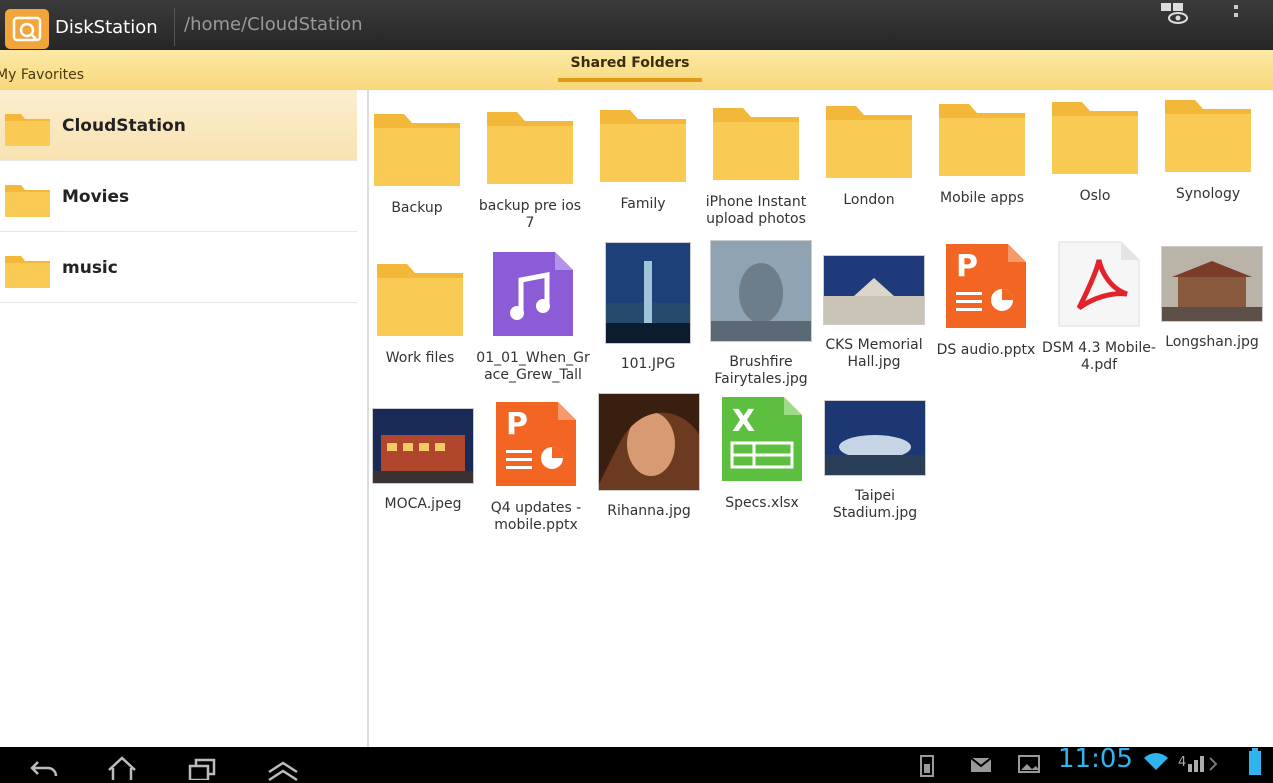  What do you see at coordinates (1099, 356) in the screenshot?
I see `file-label: DSM 4.3 Mobile-4.pdf` at bounding box center [1099, 356].